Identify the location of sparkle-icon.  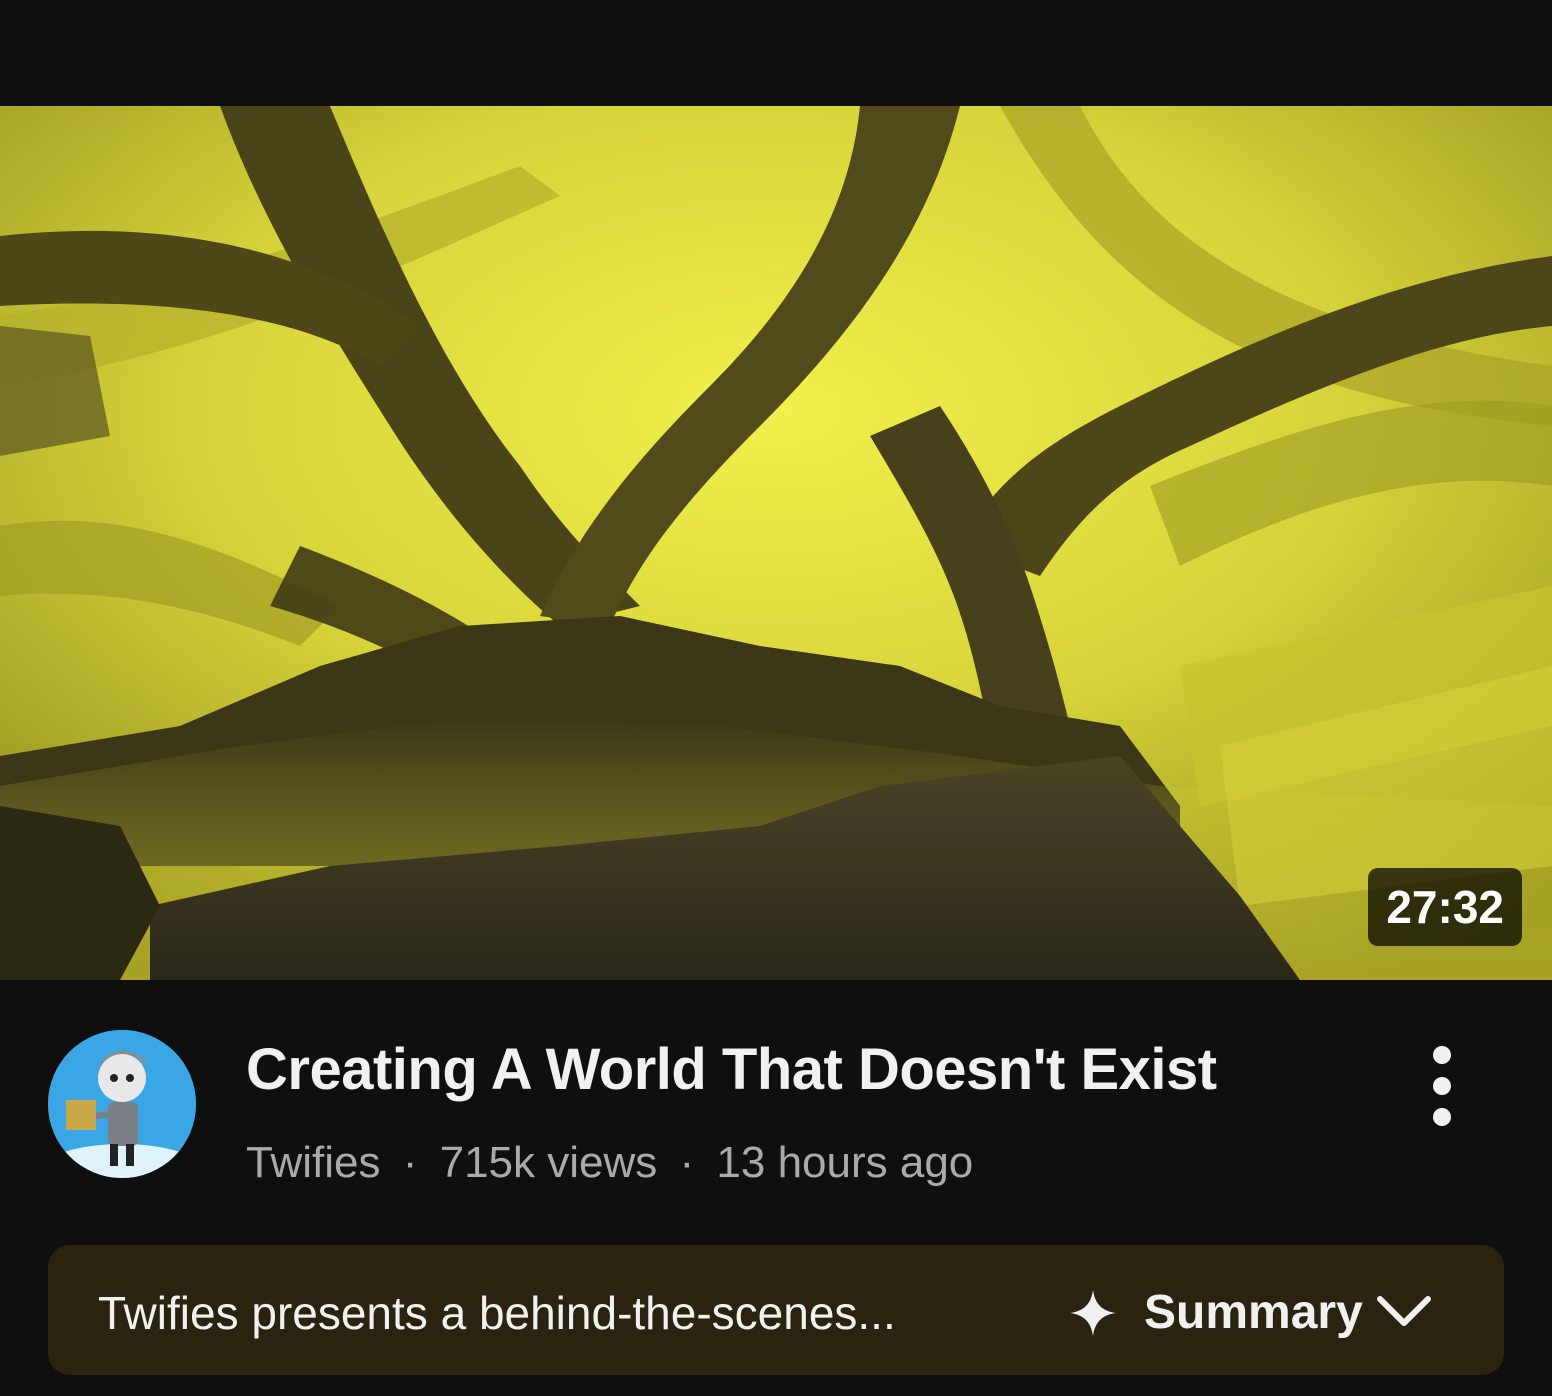
(1093, 1313).